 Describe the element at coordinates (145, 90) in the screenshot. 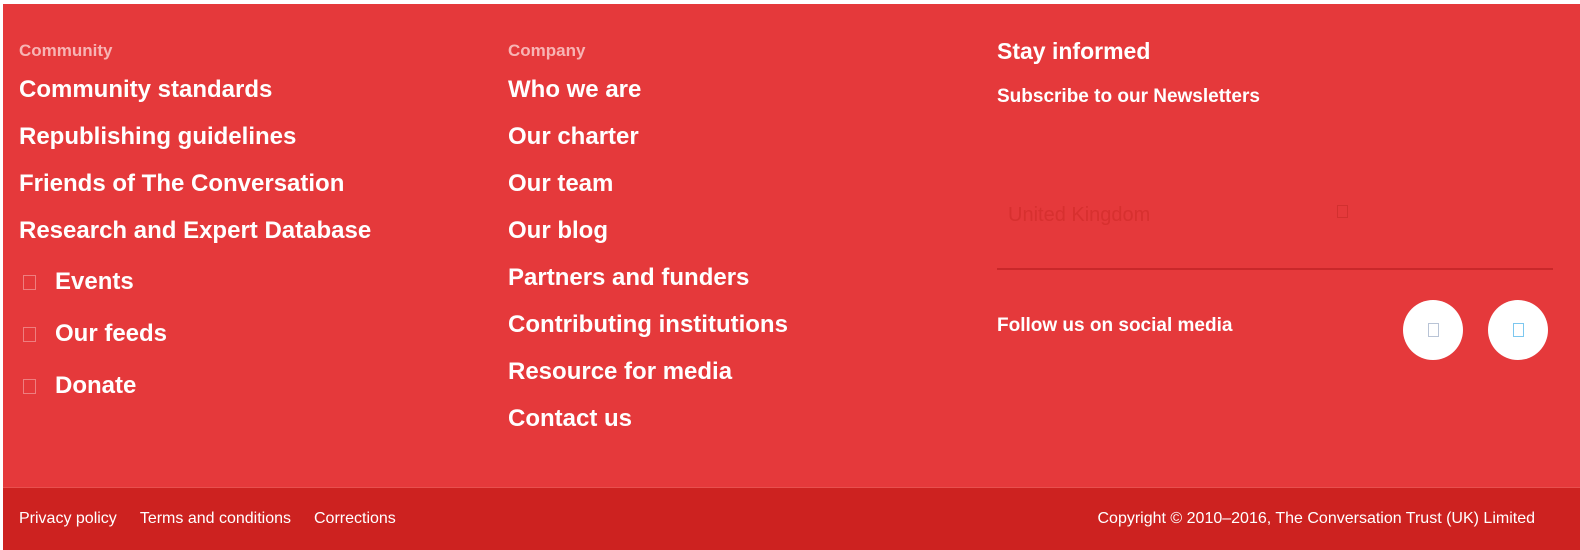

I see `community-standards-link: Community standards` at that location.